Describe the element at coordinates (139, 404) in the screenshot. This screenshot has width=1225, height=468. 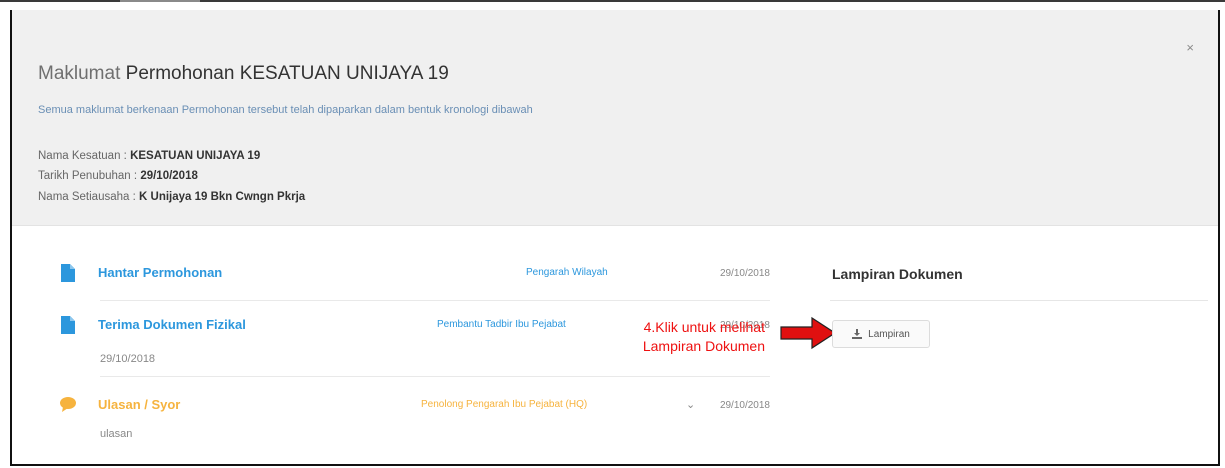
I see `timeline-title: Ulasan / Syor` at that location.